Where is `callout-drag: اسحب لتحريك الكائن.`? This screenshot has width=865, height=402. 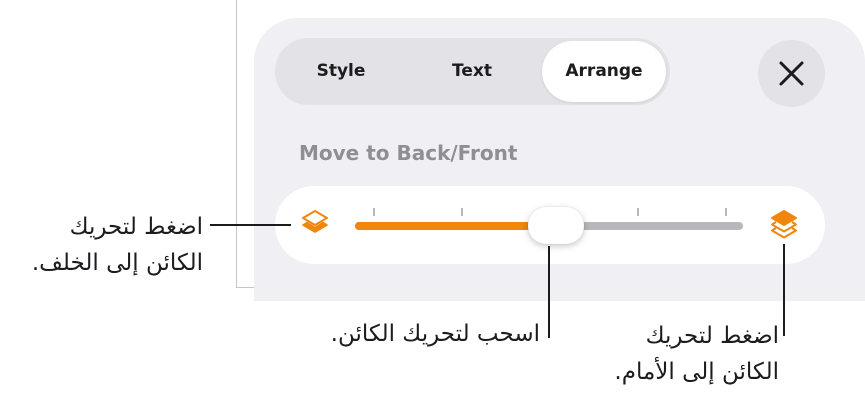 callout-drag: اسحب لتحريك الكائن. is located at coordinates (435, 334).